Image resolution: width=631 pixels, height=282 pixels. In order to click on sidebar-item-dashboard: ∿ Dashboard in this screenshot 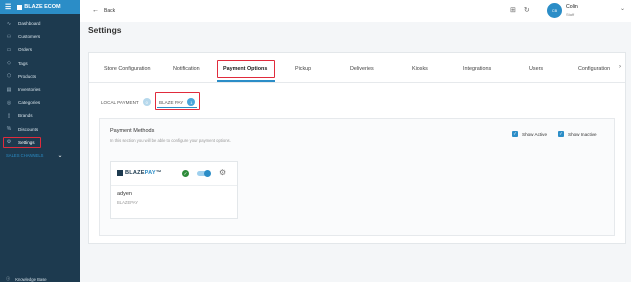, I will do `click(40, 23)`.